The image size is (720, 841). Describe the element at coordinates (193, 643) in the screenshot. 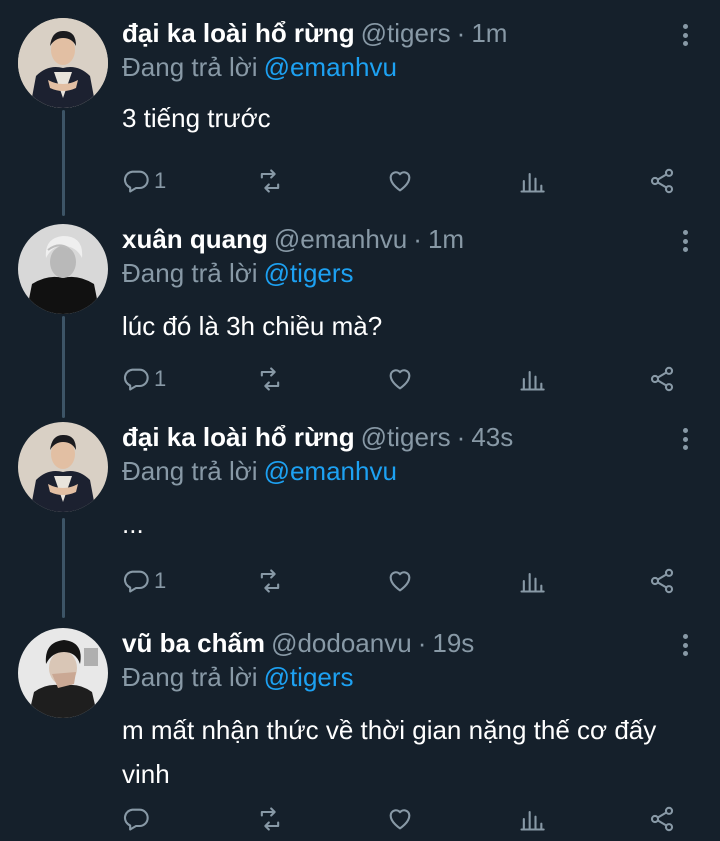

I see `display-name: vũ ba chấm` at that location.